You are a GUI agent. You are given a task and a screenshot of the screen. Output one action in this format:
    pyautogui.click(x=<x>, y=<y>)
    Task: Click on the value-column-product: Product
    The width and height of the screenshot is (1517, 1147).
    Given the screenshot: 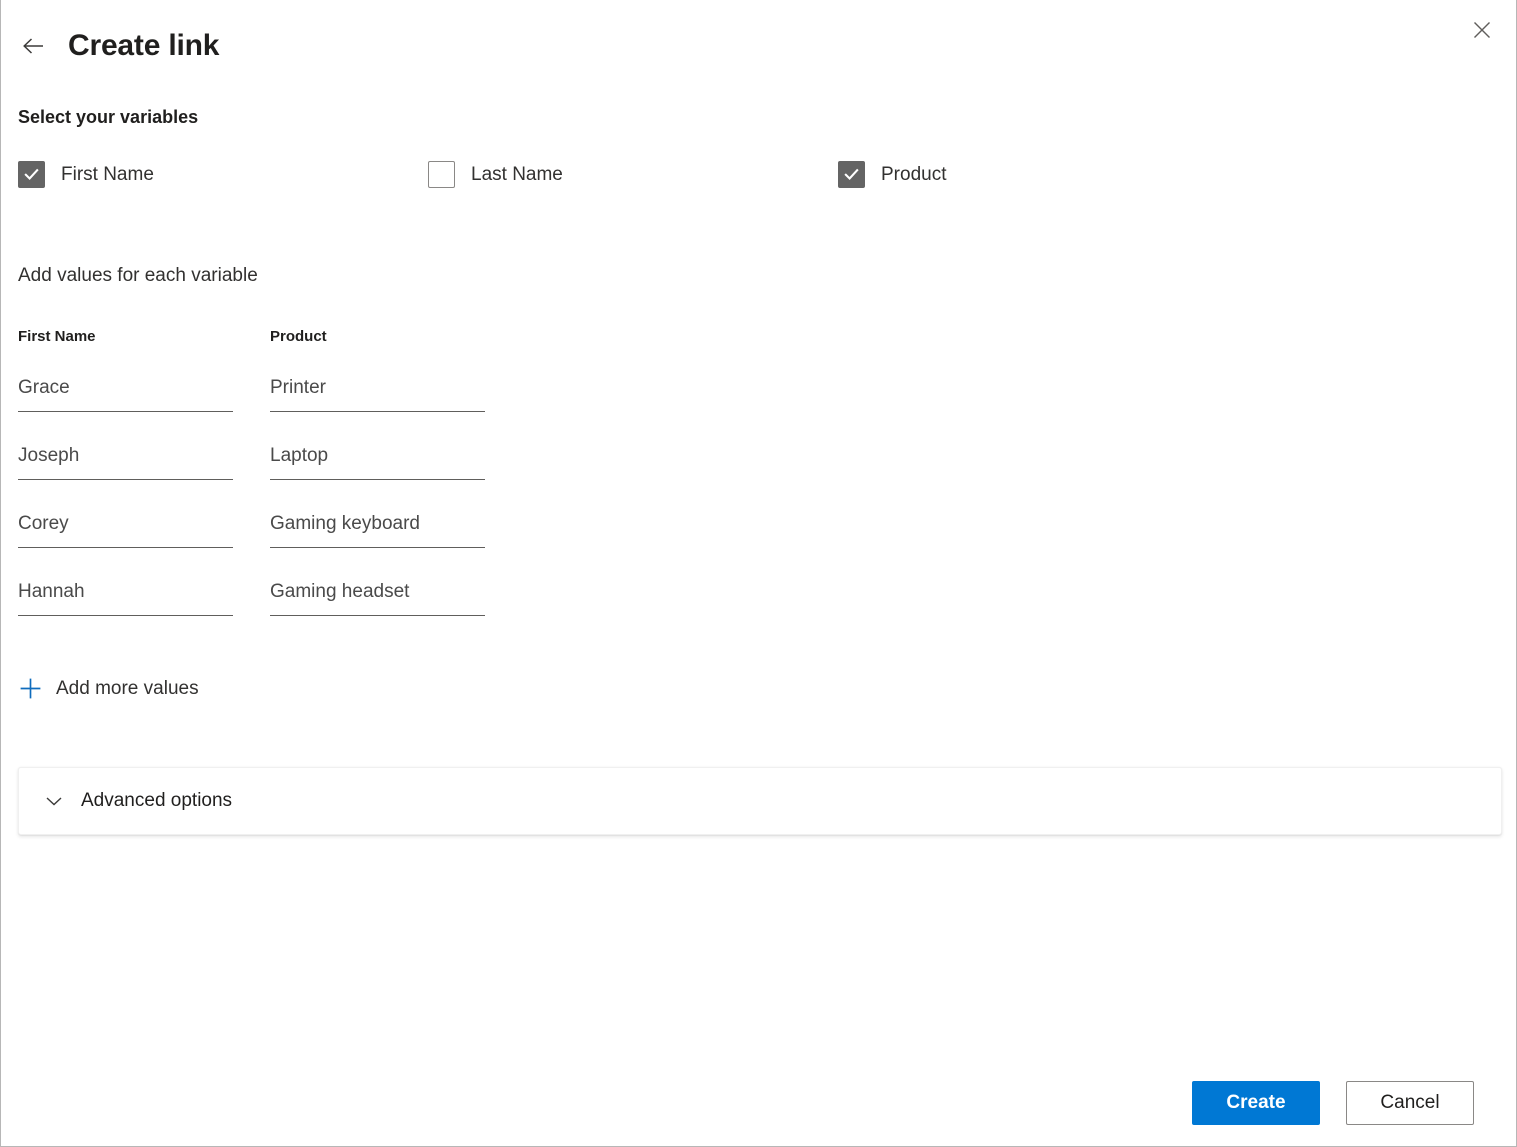 What is the action you would take?
    pyautogui.click(x=396, y=472)
    